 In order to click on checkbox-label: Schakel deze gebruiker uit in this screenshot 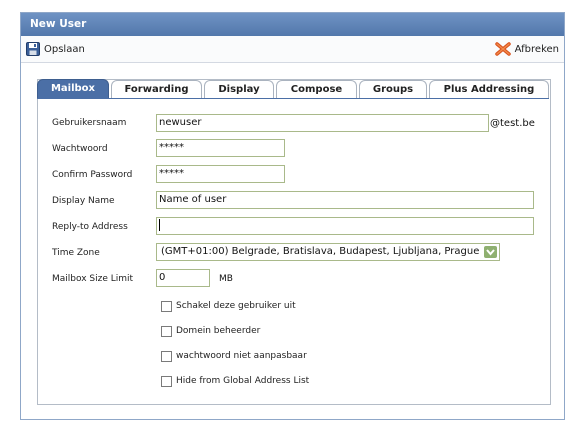, I will do `click(236, 306)`.